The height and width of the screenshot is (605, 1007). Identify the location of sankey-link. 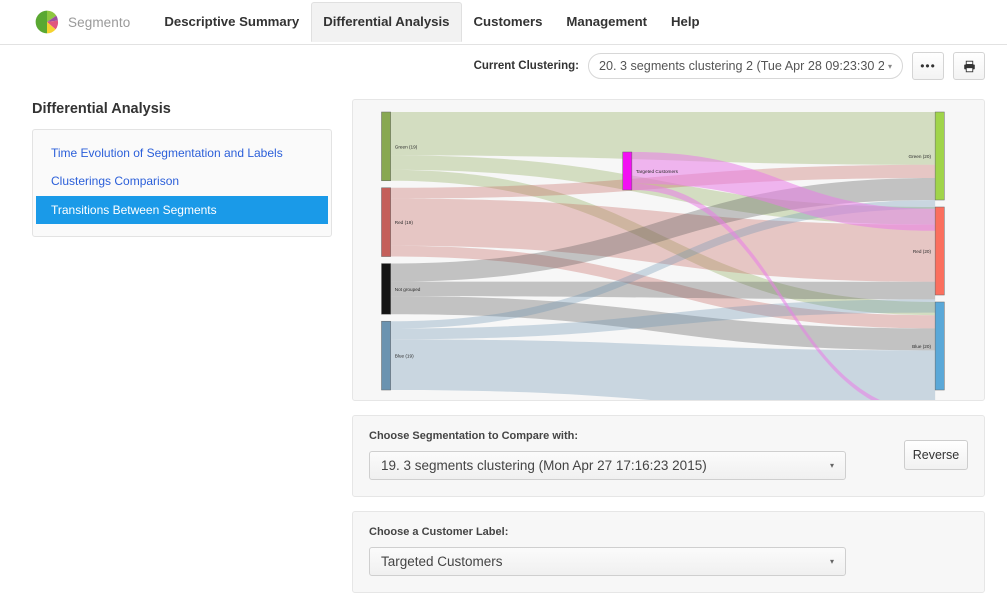
(663, 290).